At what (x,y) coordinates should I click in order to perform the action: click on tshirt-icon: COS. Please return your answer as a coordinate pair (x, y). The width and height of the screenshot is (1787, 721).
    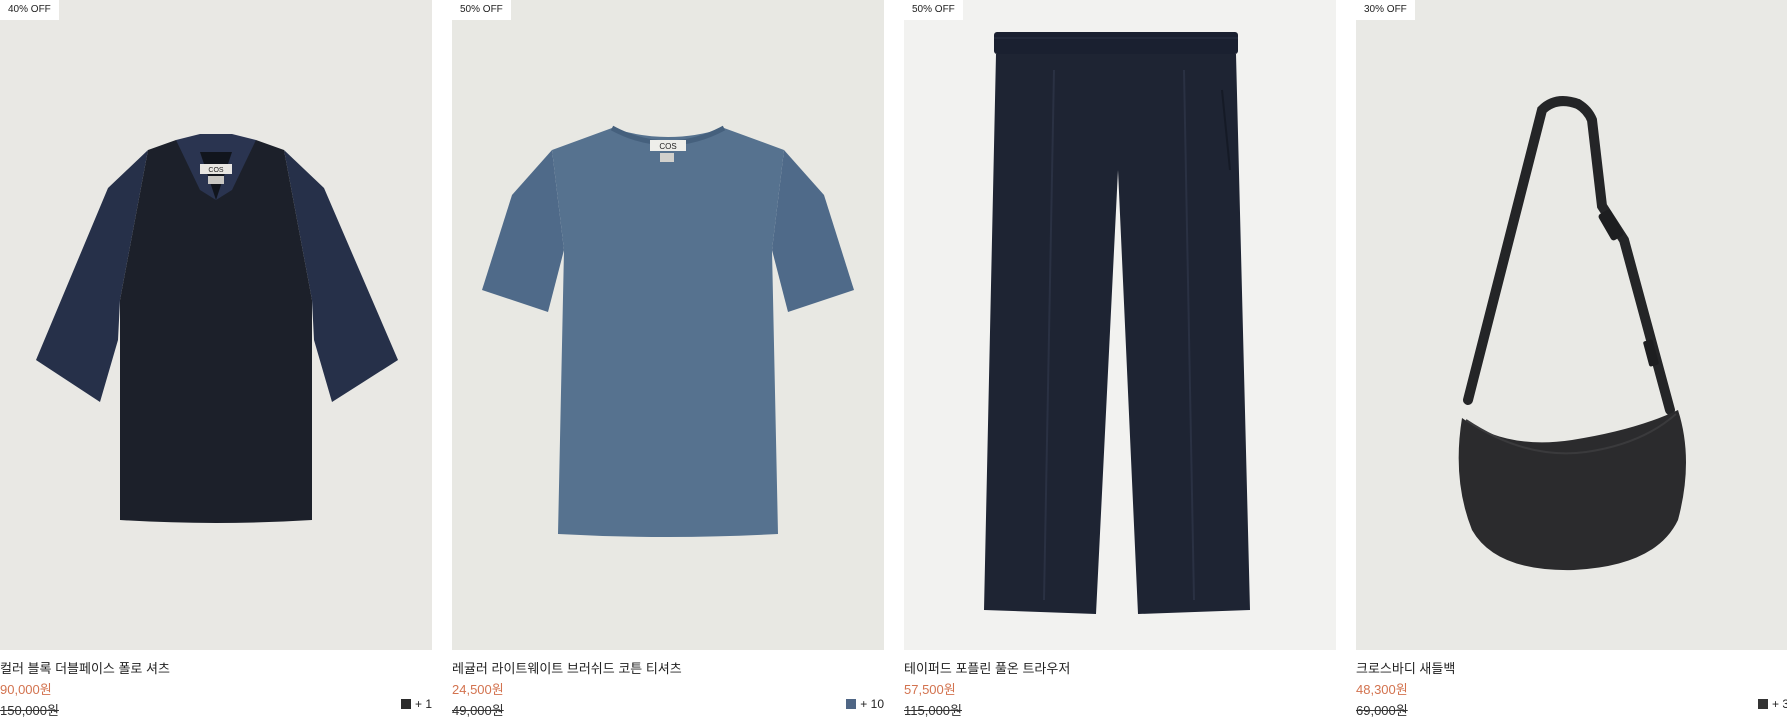
    Looking at the image, I should click on (668, 331).